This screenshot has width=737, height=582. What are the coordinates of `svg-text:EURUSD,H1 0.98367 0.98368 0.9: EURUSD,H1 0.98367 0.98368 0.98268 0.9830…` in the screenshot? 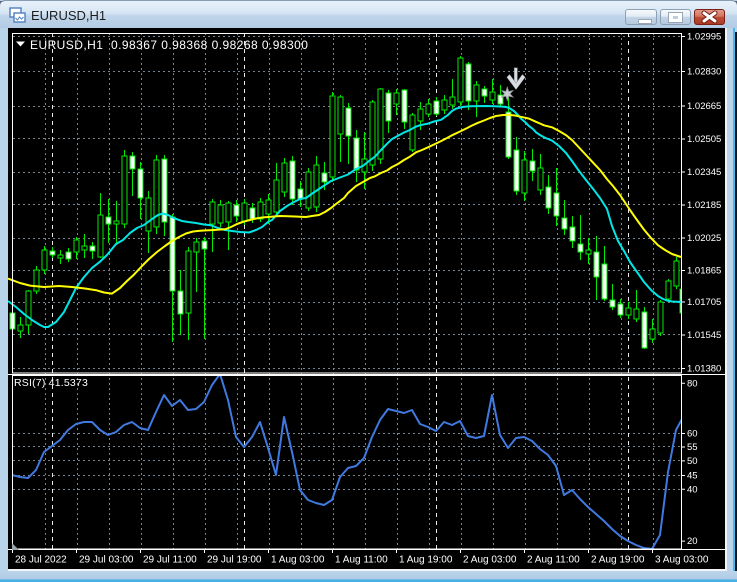 It's located at (169, 45).